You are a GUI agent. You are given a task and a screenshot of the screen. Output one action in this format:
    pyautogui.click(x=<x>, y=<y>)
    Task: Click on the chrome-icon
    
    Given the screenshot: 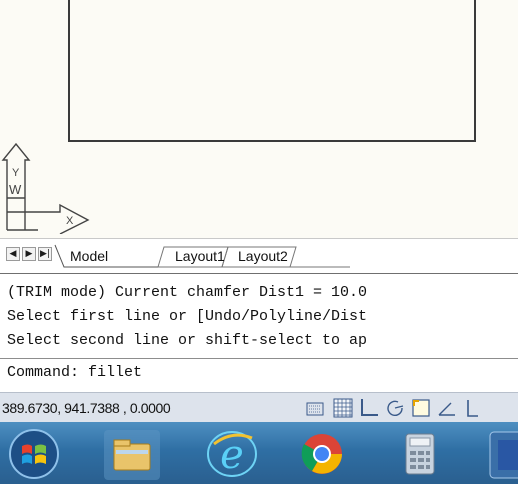 What is the action you would take?
    pyautogui.click(x=322, y=454)
    